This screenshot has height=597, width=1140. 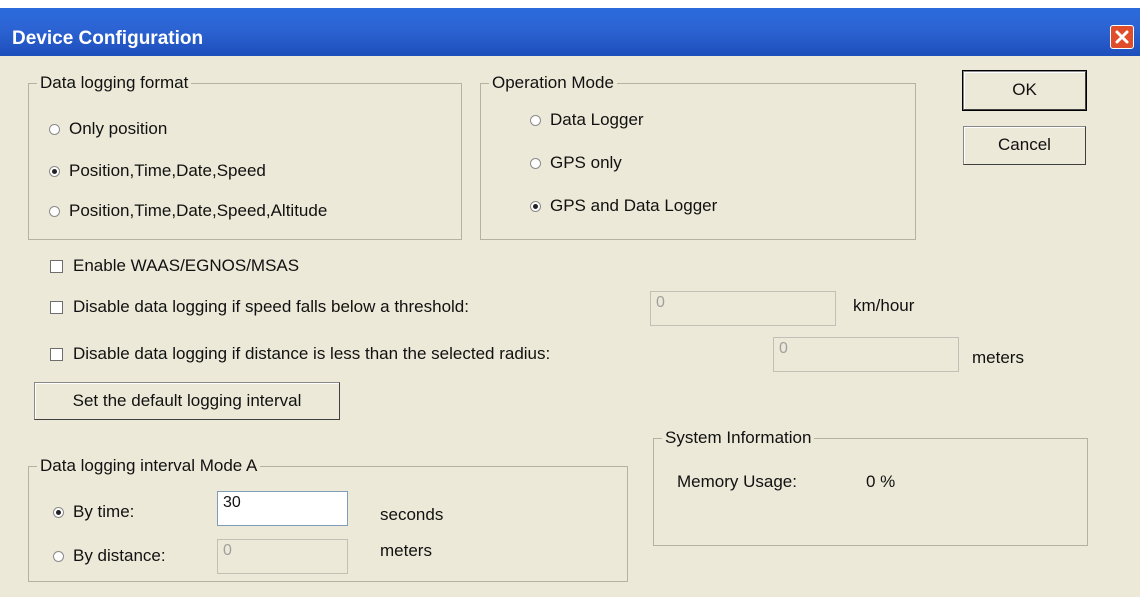 I want to click on radio-only-position: Only position, so click(x=108, y=129).